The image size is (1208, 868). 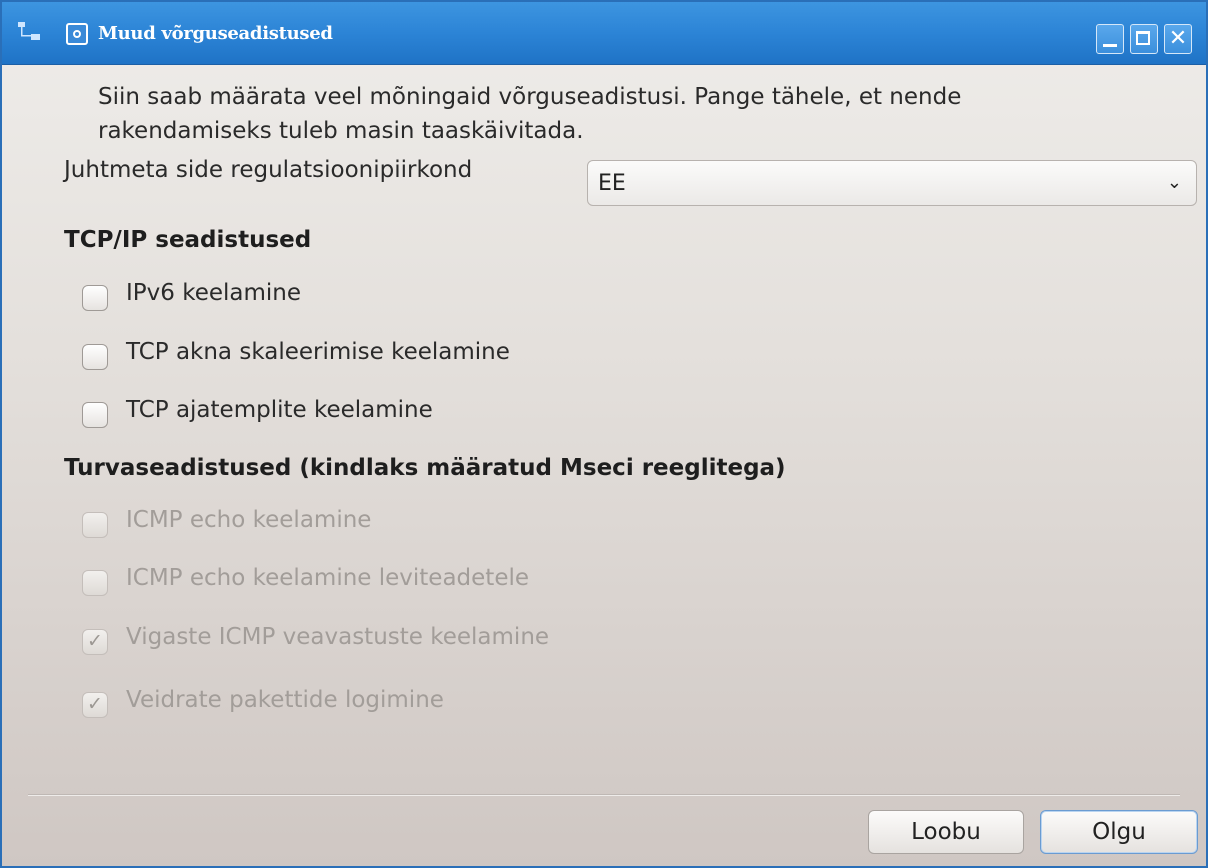 What do you see at coordinates (1119, 832) in the screenshot?
I see `ok-button: Olgu` at bounding box center [1119, 832].